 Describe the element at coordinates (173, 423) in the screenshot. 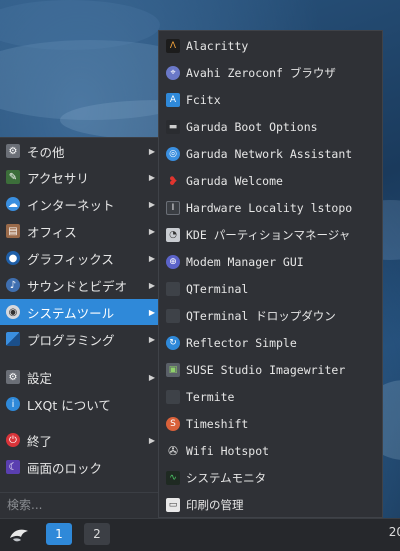

I see `timeshift-icon: S` at that location.